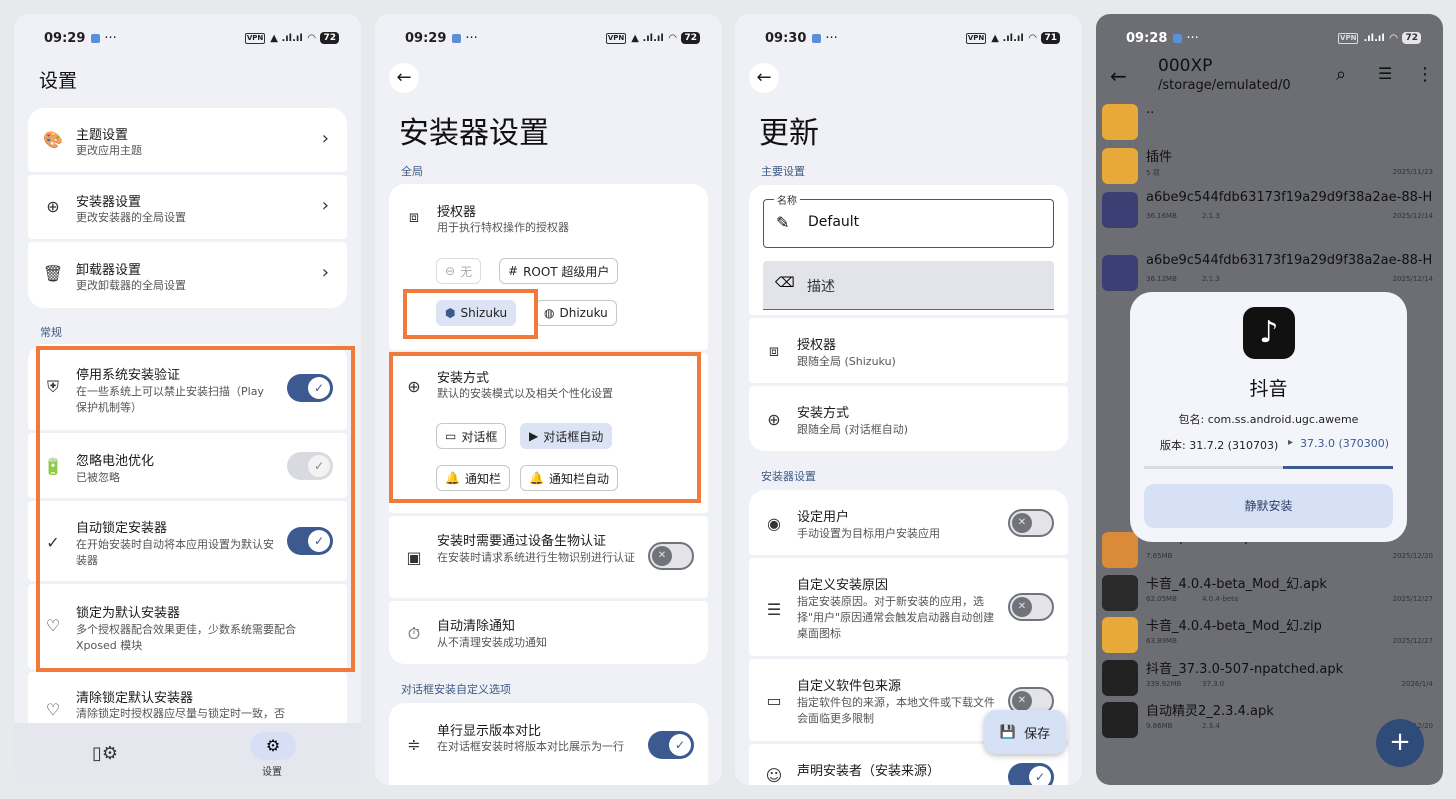  Describe the element at coordinates (774, 700) in the screenshot. I see `folder-icon: ▭` at that location.